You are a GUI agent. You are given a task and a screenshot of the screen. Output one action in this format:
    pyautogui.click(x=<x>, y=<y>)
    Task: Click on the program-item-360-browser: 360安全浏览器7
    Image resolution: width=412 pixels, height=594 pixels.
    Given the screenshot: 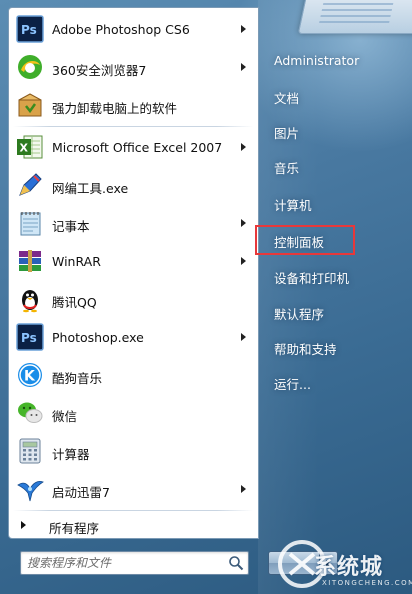 What is the action you would take?
    pyautogui.click(x=133, y=67)
    